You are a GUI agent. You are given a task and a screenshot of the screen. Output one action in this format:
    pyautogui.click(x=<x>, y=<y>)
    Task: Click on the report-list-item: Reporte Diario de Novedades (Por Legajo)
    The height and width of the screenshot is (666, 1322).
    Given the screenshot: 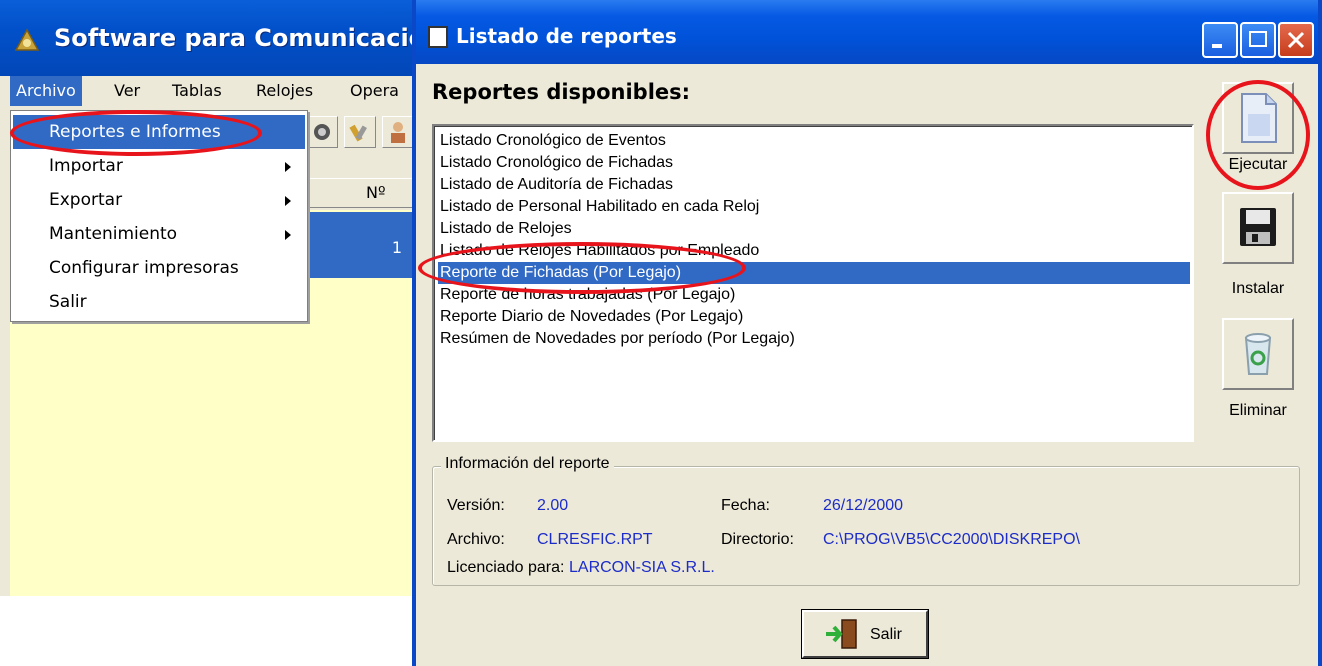 What is the action you would take?
    pyautogui.click(x=814, y=317)
    